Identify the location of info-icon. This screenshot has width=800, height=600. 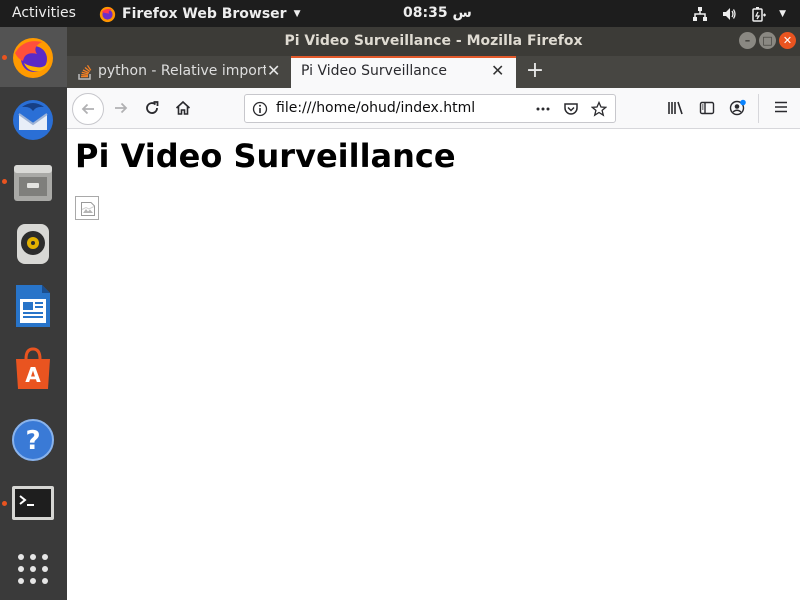
(260, 109).